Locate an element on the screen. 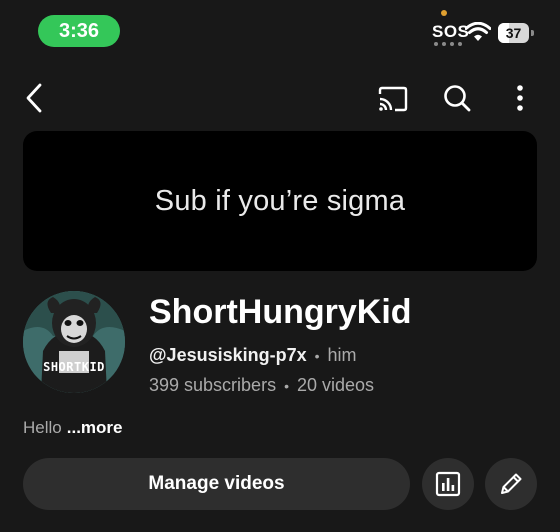  pencil-icon is located at coordinates (511, 483).